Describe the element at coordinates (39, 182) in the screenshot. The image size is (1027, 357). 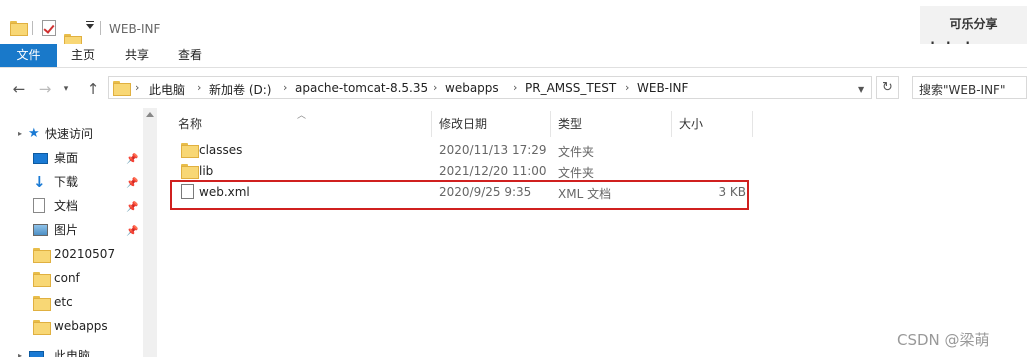
I see `download-icon: ↓` at that location.